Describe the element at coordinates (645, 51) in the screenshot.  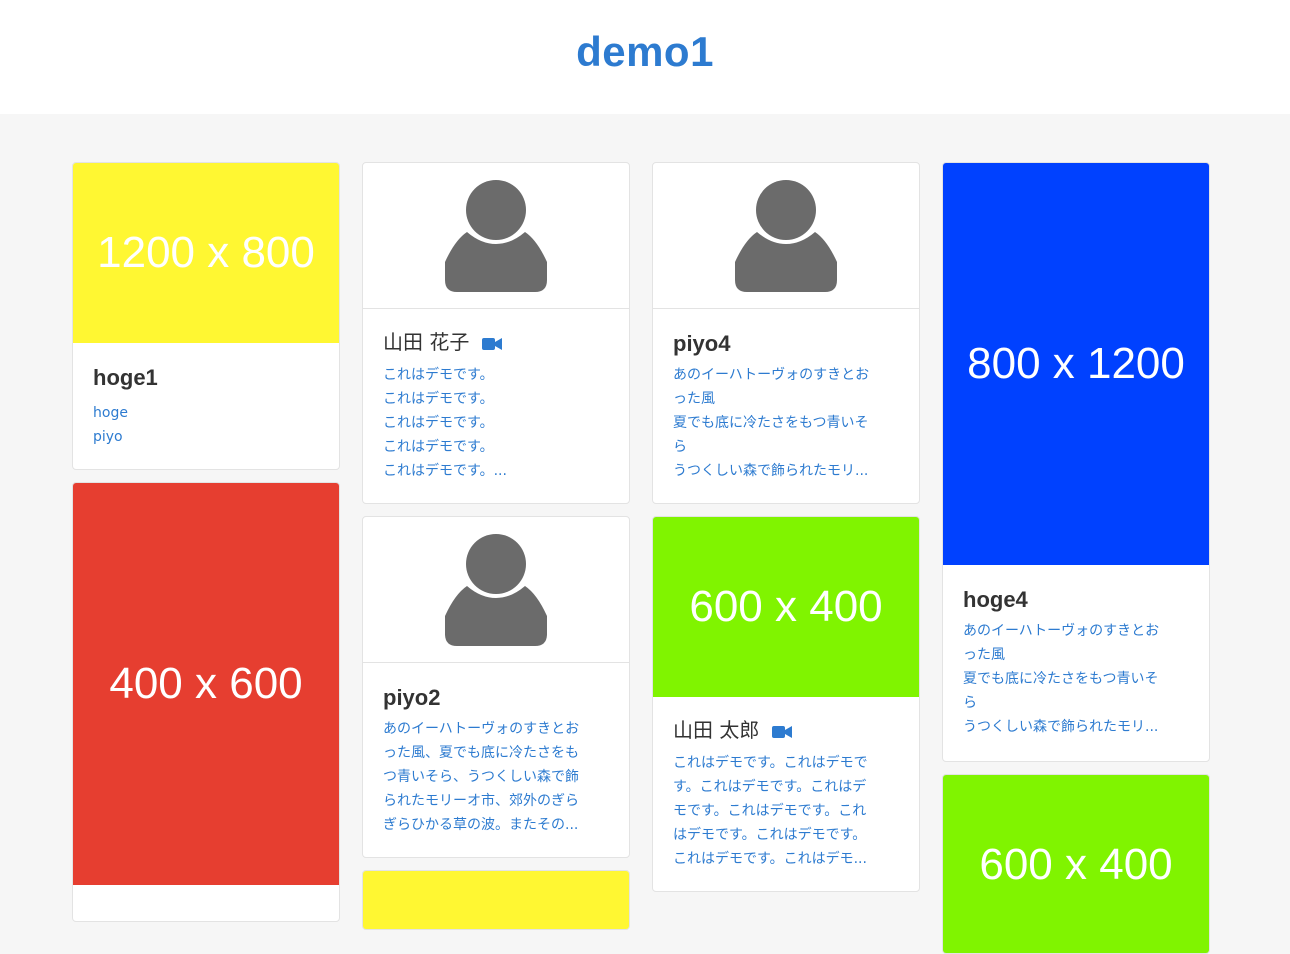
I see `page-title: demo1` at that location.